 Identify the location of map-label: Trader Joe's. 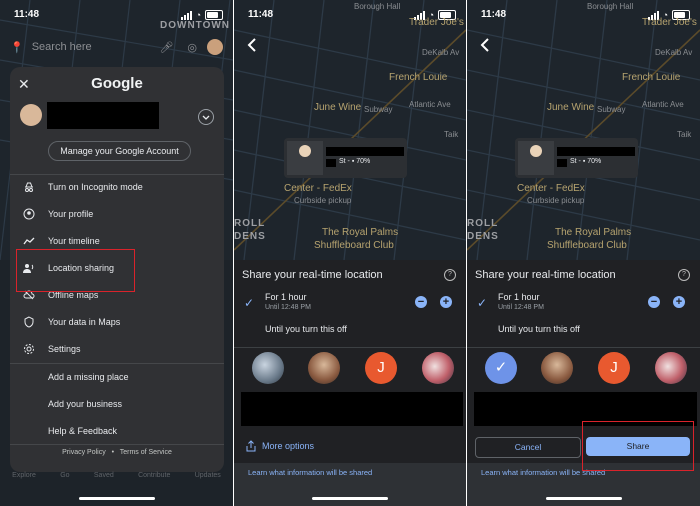
(669, 22).